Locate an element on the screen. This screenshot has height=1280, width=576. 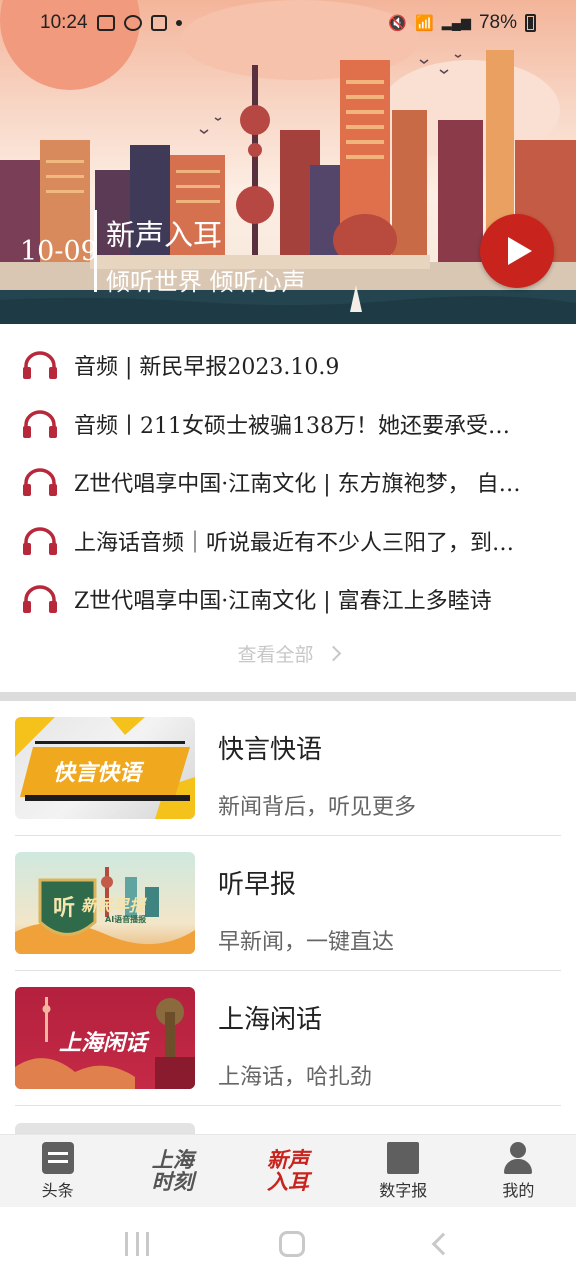
home-button is located at coordinates (292, 1243).